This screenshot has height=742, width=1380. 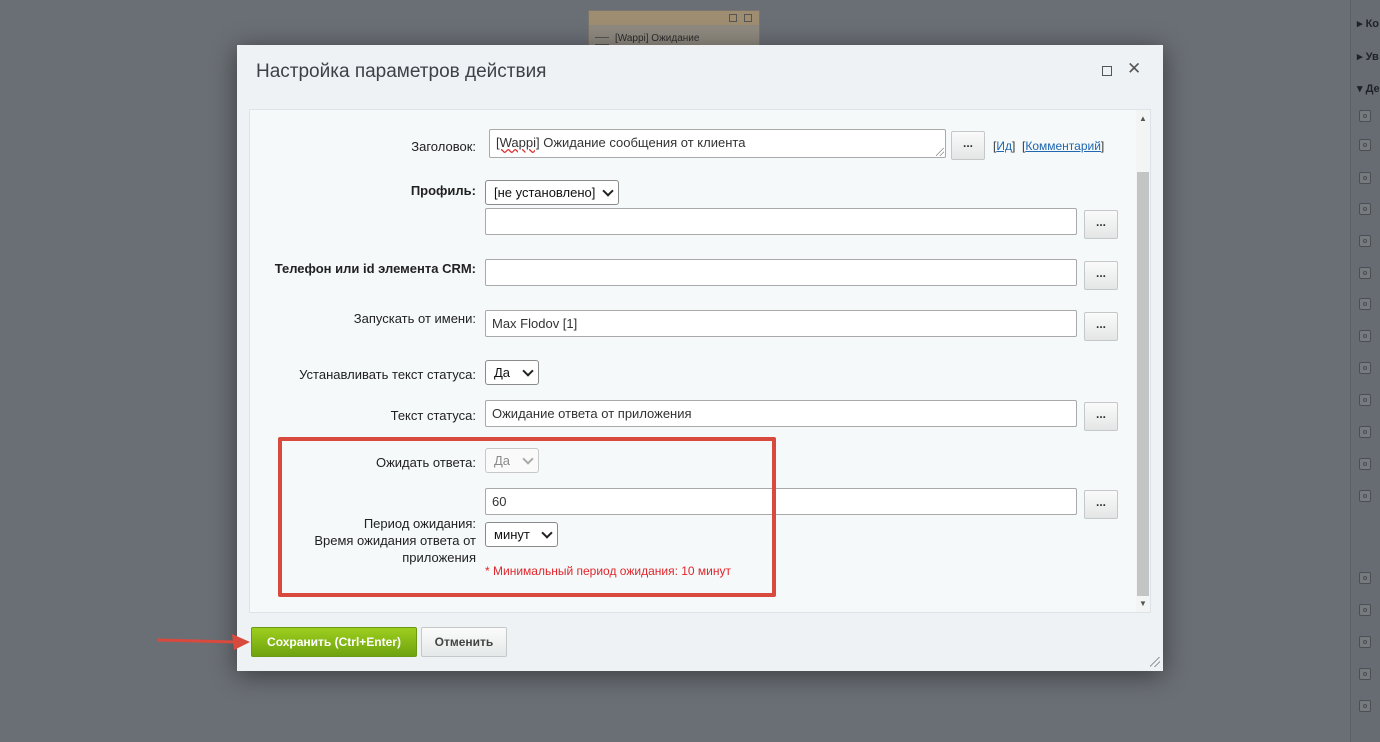 I want to click on background-card-settings-icon, so click(x=733, y=18).